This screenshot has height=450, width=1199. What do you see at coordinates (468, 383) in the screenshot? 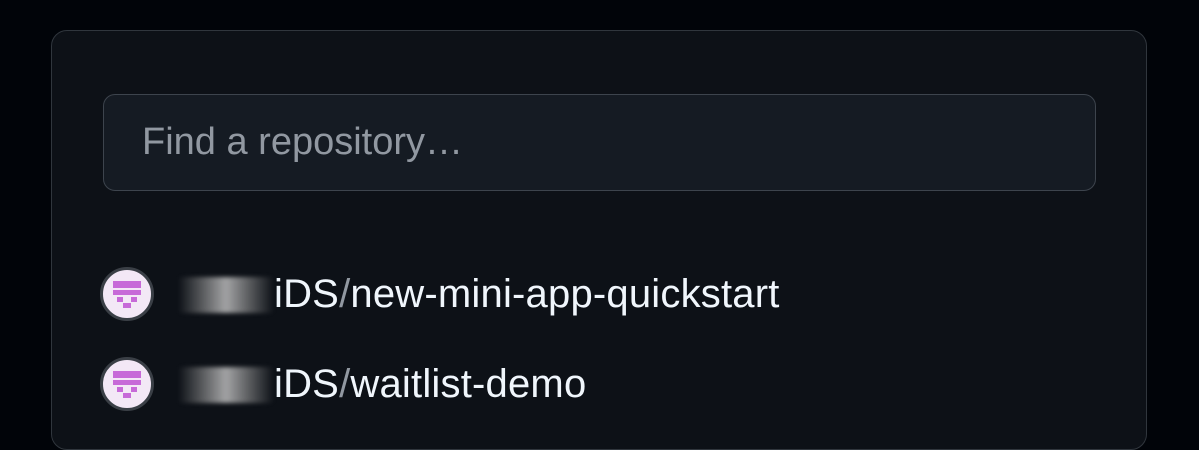
I see `repository-name: waitlist-demo` at bounding box center [468, 383].